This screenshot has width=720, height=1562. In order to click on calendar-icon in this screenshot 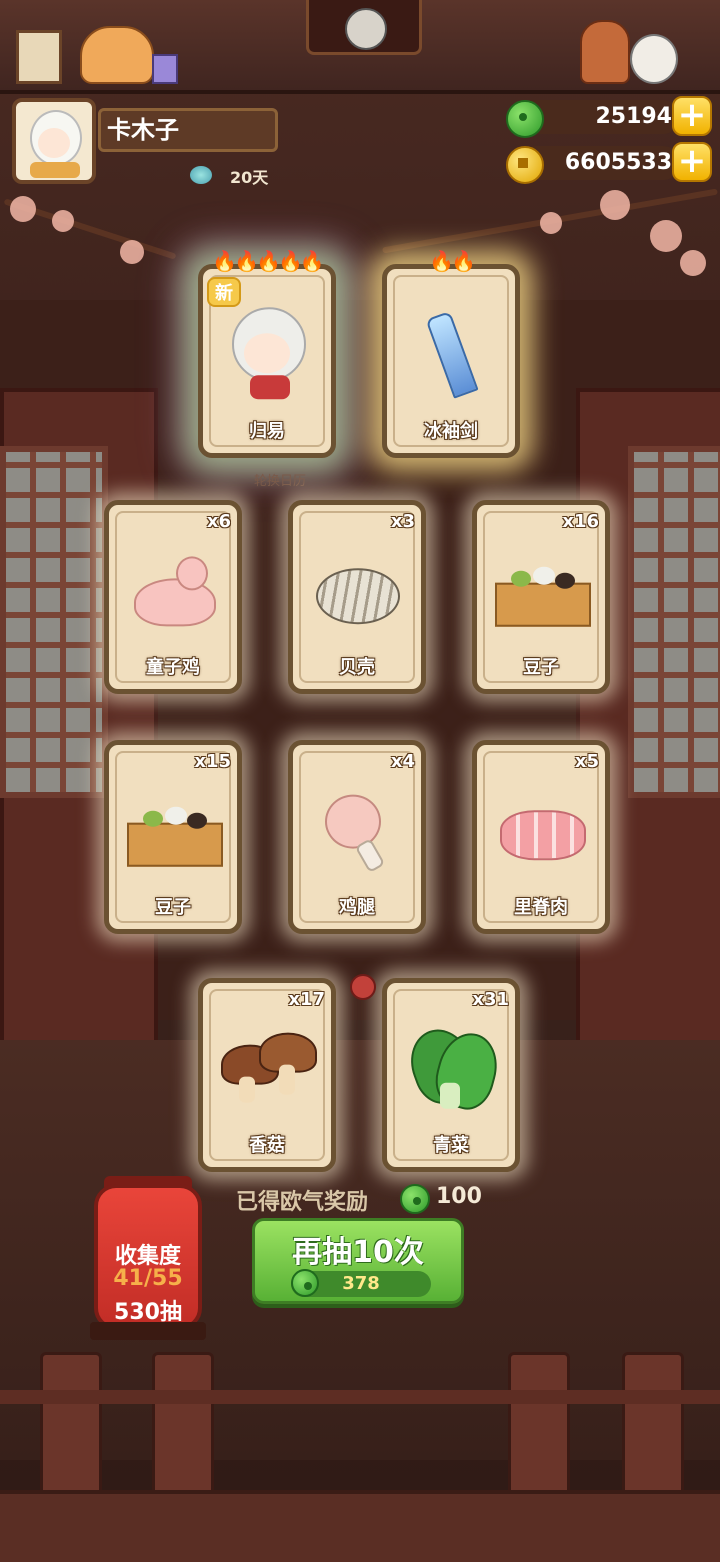, I will do `click(201, 175)`.